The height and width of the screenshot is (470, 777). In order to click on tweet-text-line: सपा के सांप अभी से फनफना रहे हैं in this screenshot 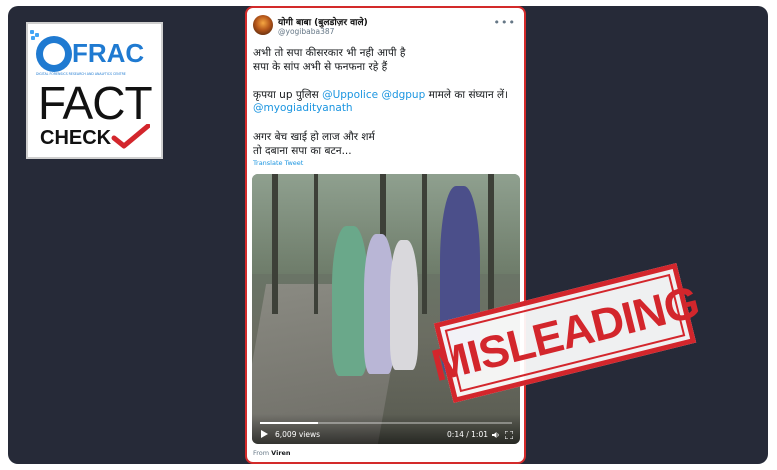, I will do `click(320, 67)`.